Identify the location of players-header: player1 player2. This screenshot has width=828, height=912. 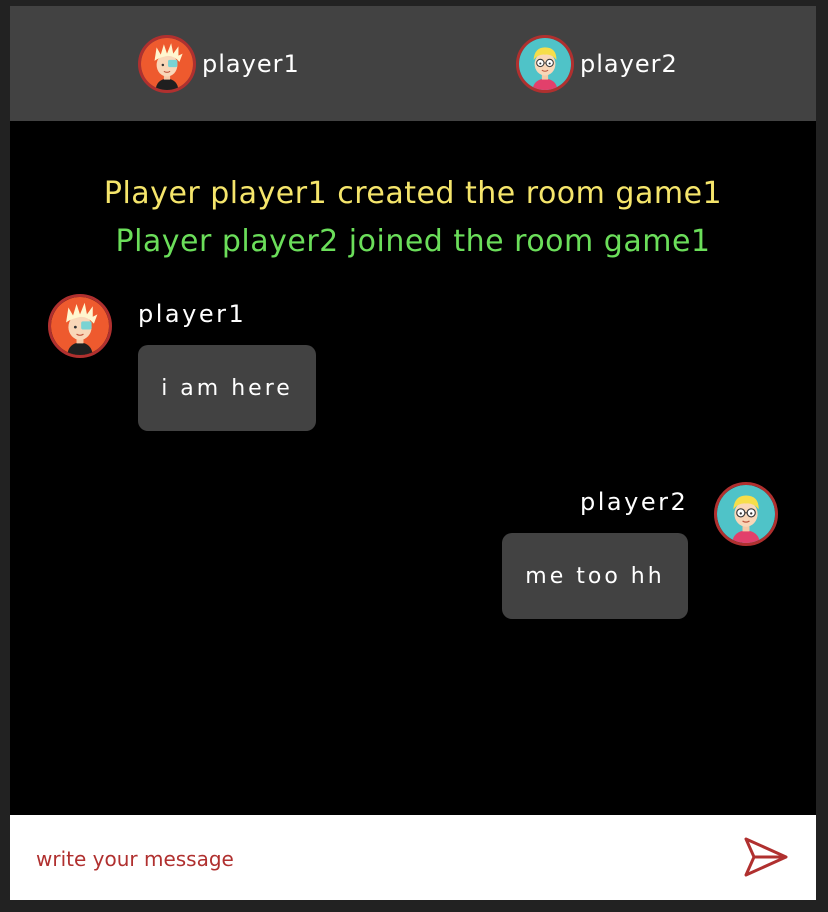
(413, 63).